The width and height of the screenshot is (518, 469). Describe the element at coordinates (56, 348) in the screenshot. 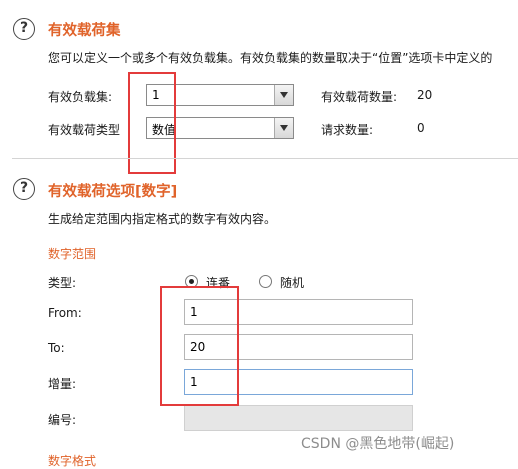

I see `to-label: To:` at that location.